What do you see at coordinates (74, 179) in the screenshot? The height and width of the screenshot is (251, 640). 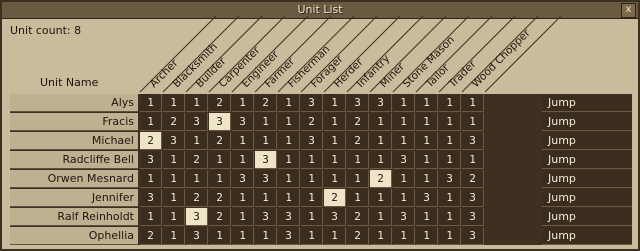 I see `unit-name: Orwen Mesnard` at bounding box center [74, 179].